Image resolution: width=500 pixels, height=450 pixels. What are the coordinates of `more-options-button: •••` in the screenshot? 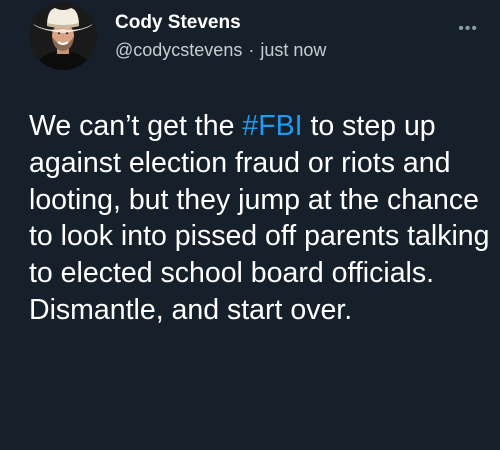 It's located at (468, 29).